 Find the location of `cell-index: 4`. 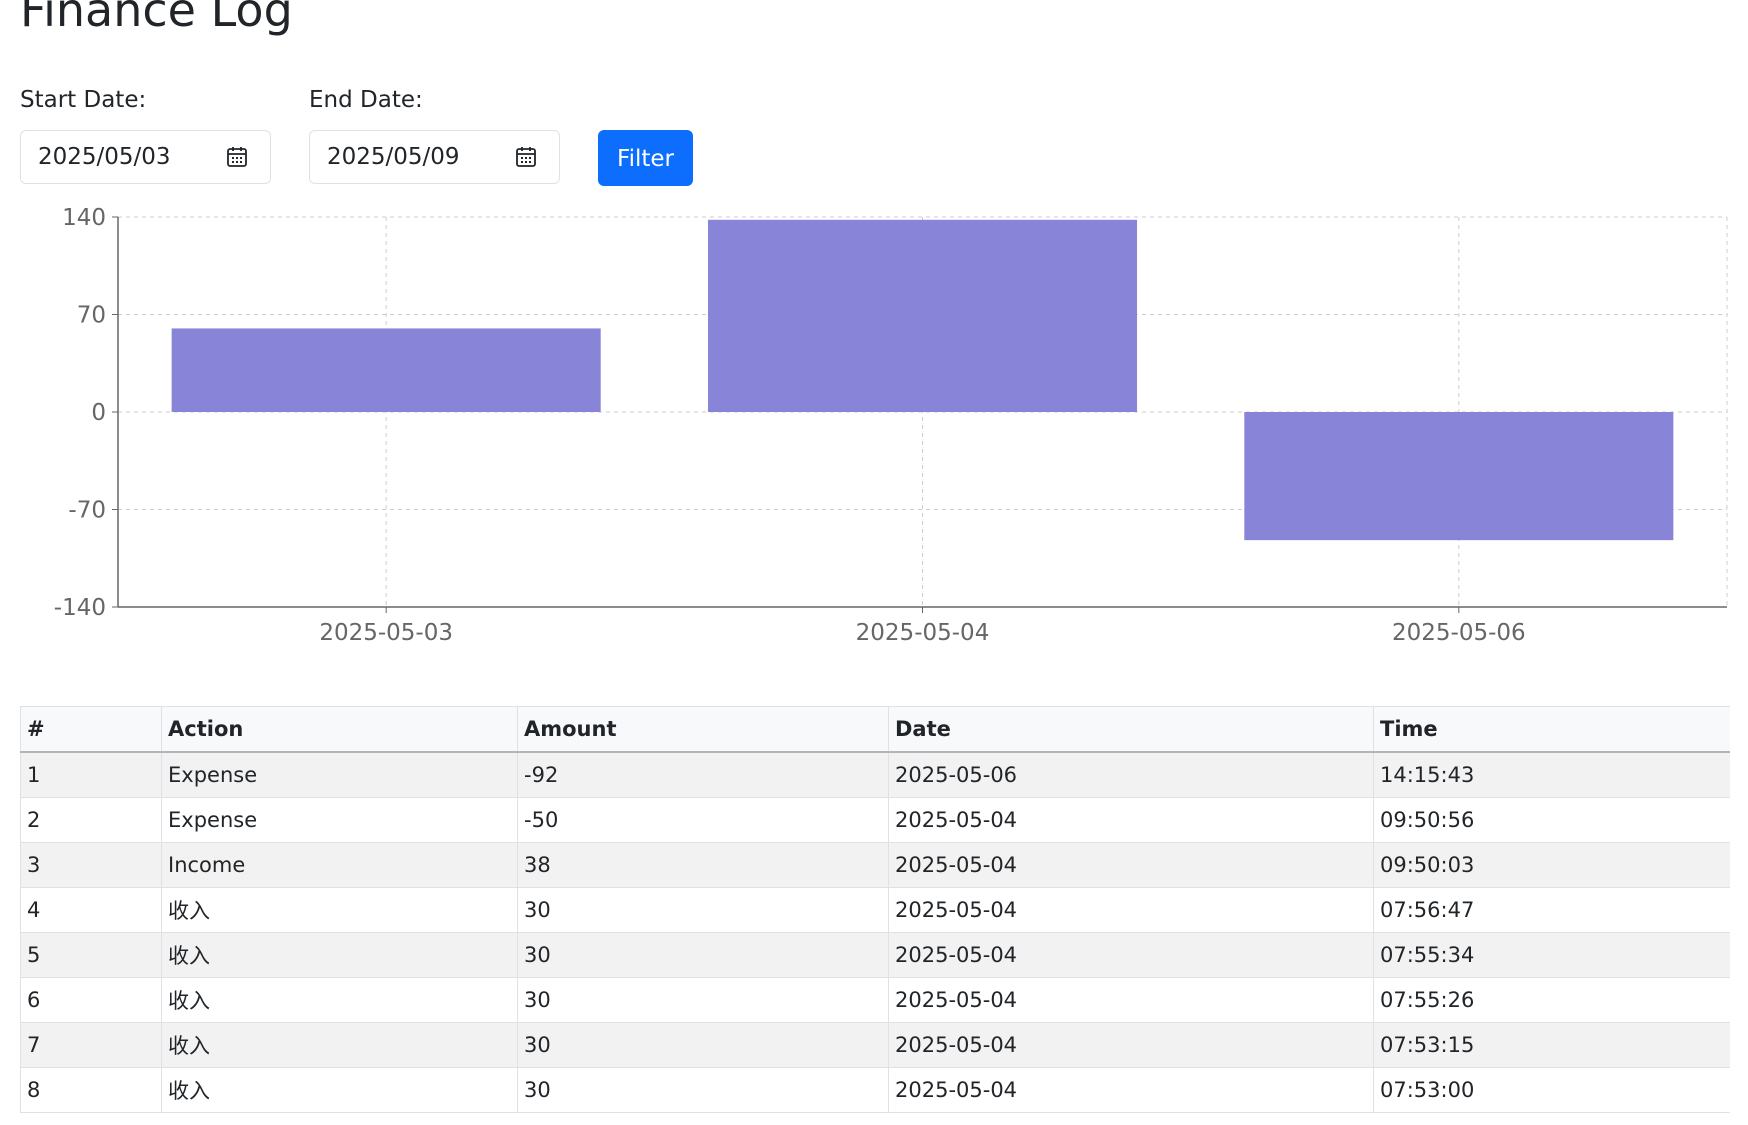

cell-index: 4 is located at coordinates (91, 910).